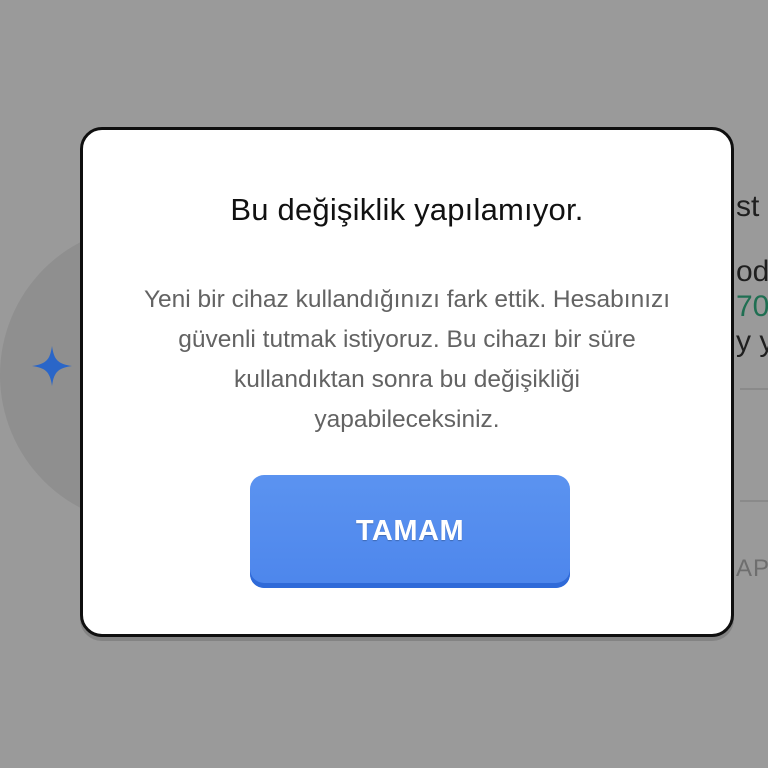 The width and height of the screenshot is (768, 768). I want to click on dialog-title: Bu değişiklik yapılamıyor., so click(407, 209).